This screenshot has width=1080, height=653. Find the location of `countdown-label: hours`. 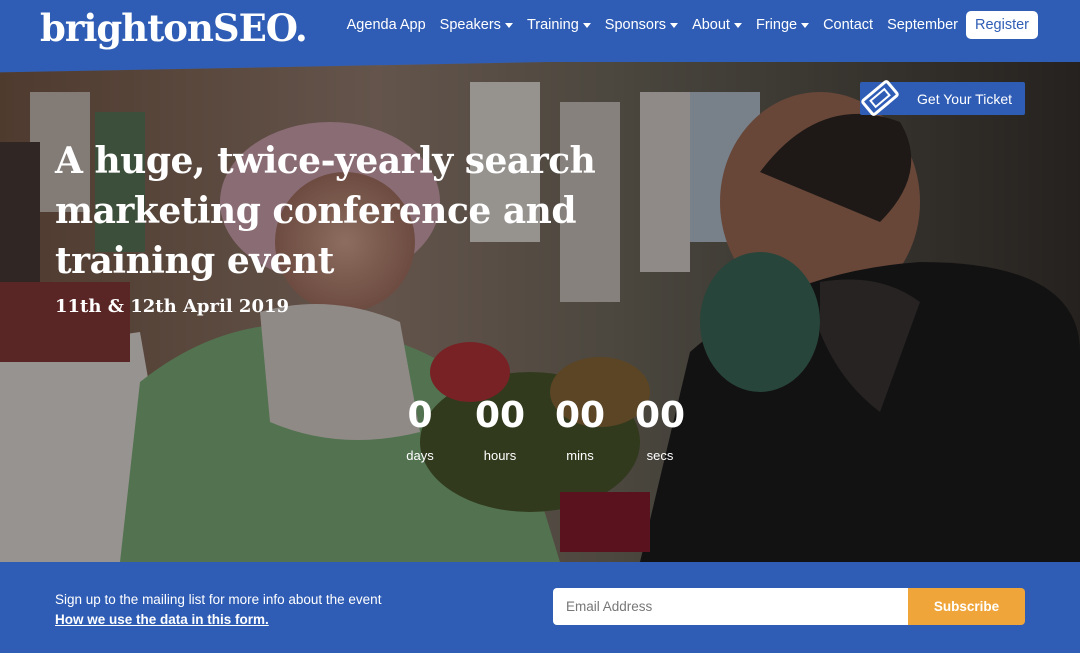

countdown-label: hours is located at coordinates (500, 455).